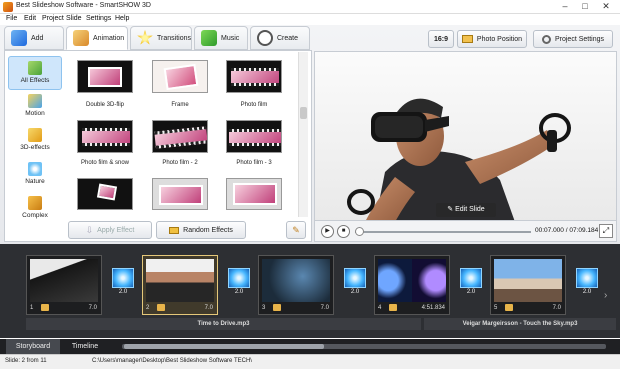 This screenshot has width=620, height=369. What do you see at coordinates (327, 231) in the screenshot?
I see `play-button: ▶` at bounding box center [327, 231].